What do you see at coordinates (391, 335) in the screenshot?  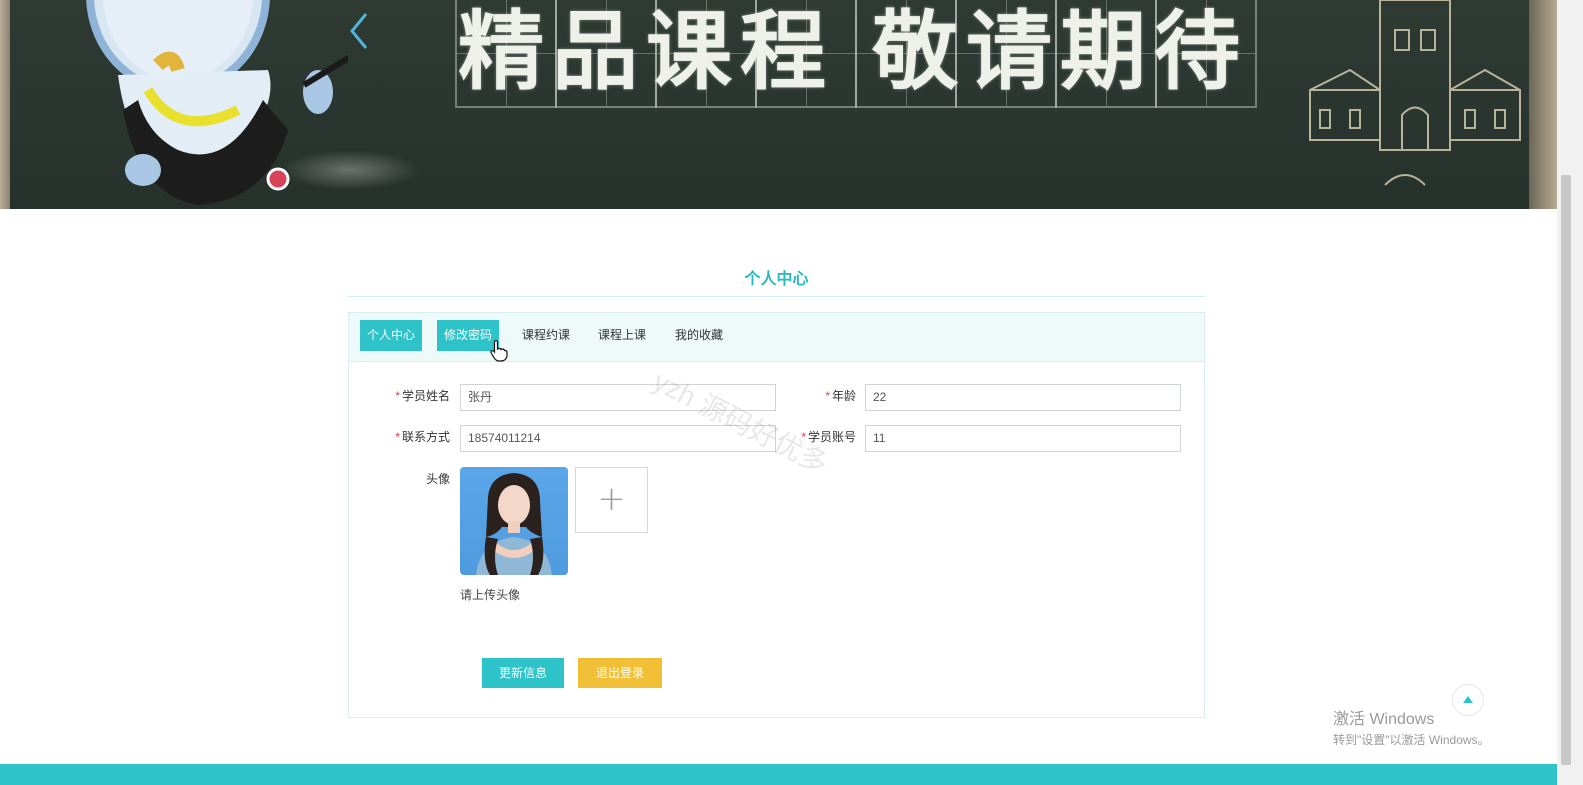 I see `tab-profile: 个人中心` at bounding box center [391, 335].